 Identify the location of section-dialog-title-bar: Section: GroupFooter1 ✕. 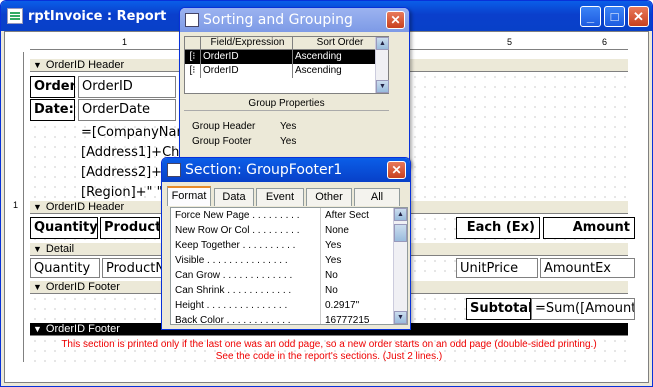
(286, 170).